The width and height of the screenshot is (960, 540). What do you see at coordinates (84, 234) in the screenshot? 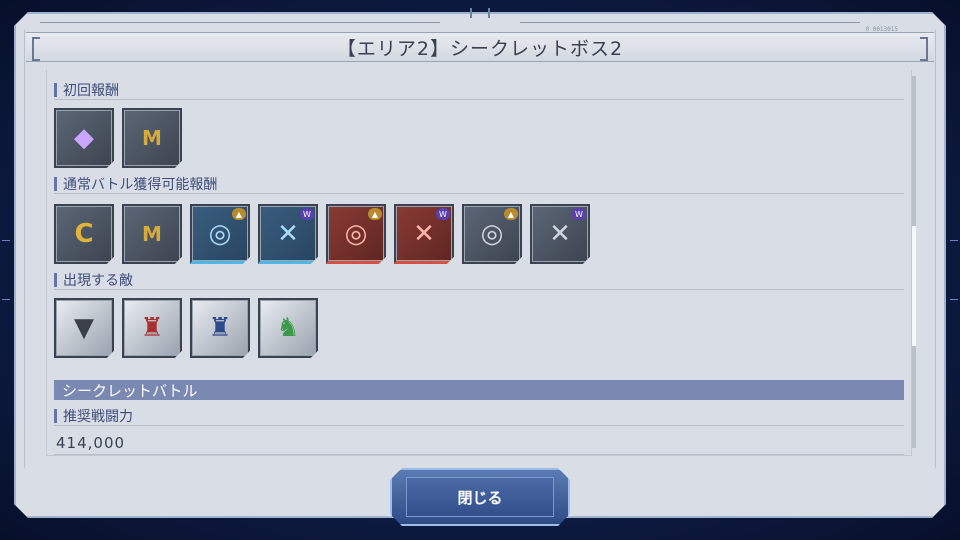
I see `coin-icon: C` at bounding box center [84, 234].